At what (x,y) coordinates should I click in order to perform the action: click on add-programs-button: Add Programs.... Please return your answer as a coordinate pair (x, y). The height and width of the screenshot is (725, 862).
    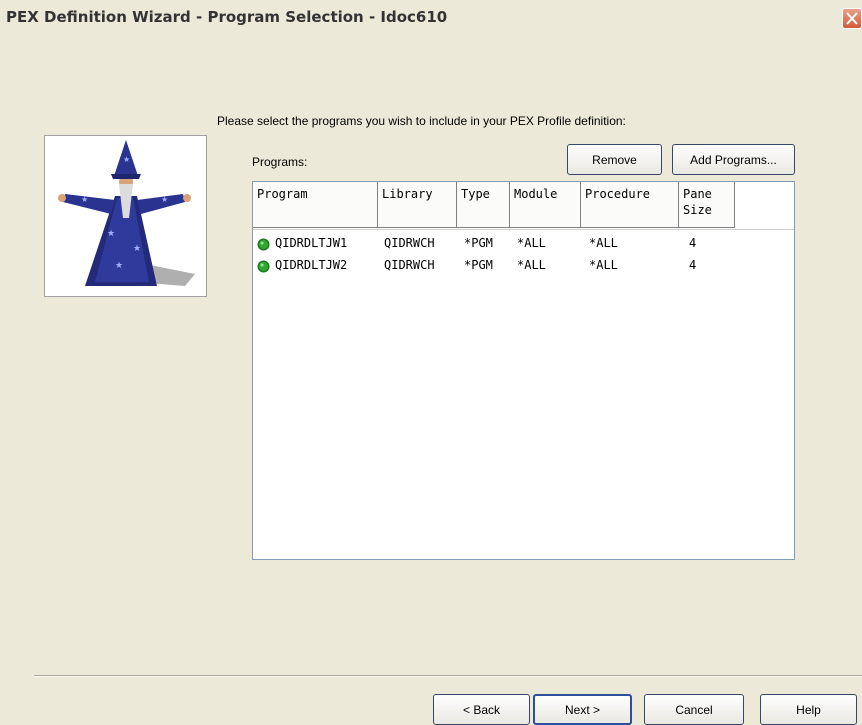
    Looking at the image, I should click on (733, 159).